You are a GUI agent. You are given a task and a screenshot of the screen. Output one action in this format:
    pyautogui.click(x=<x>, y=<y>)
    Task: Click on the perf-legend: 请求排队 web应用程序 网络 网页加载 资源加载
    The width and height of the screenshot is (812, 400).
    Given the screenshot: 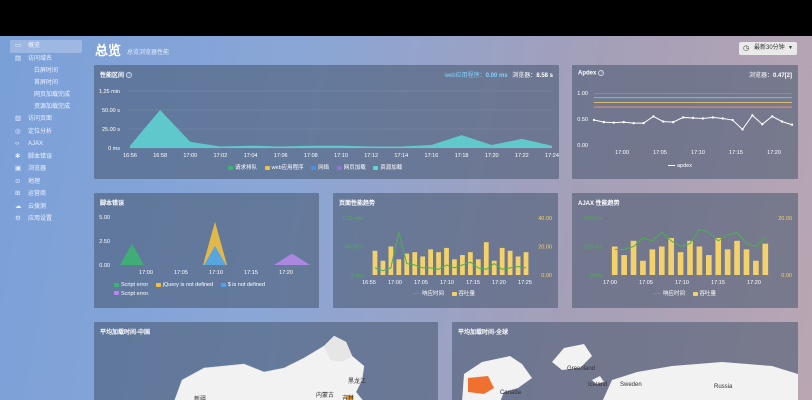 What is the action you would take?
    pyautogui.click(x=312, y=167)
    